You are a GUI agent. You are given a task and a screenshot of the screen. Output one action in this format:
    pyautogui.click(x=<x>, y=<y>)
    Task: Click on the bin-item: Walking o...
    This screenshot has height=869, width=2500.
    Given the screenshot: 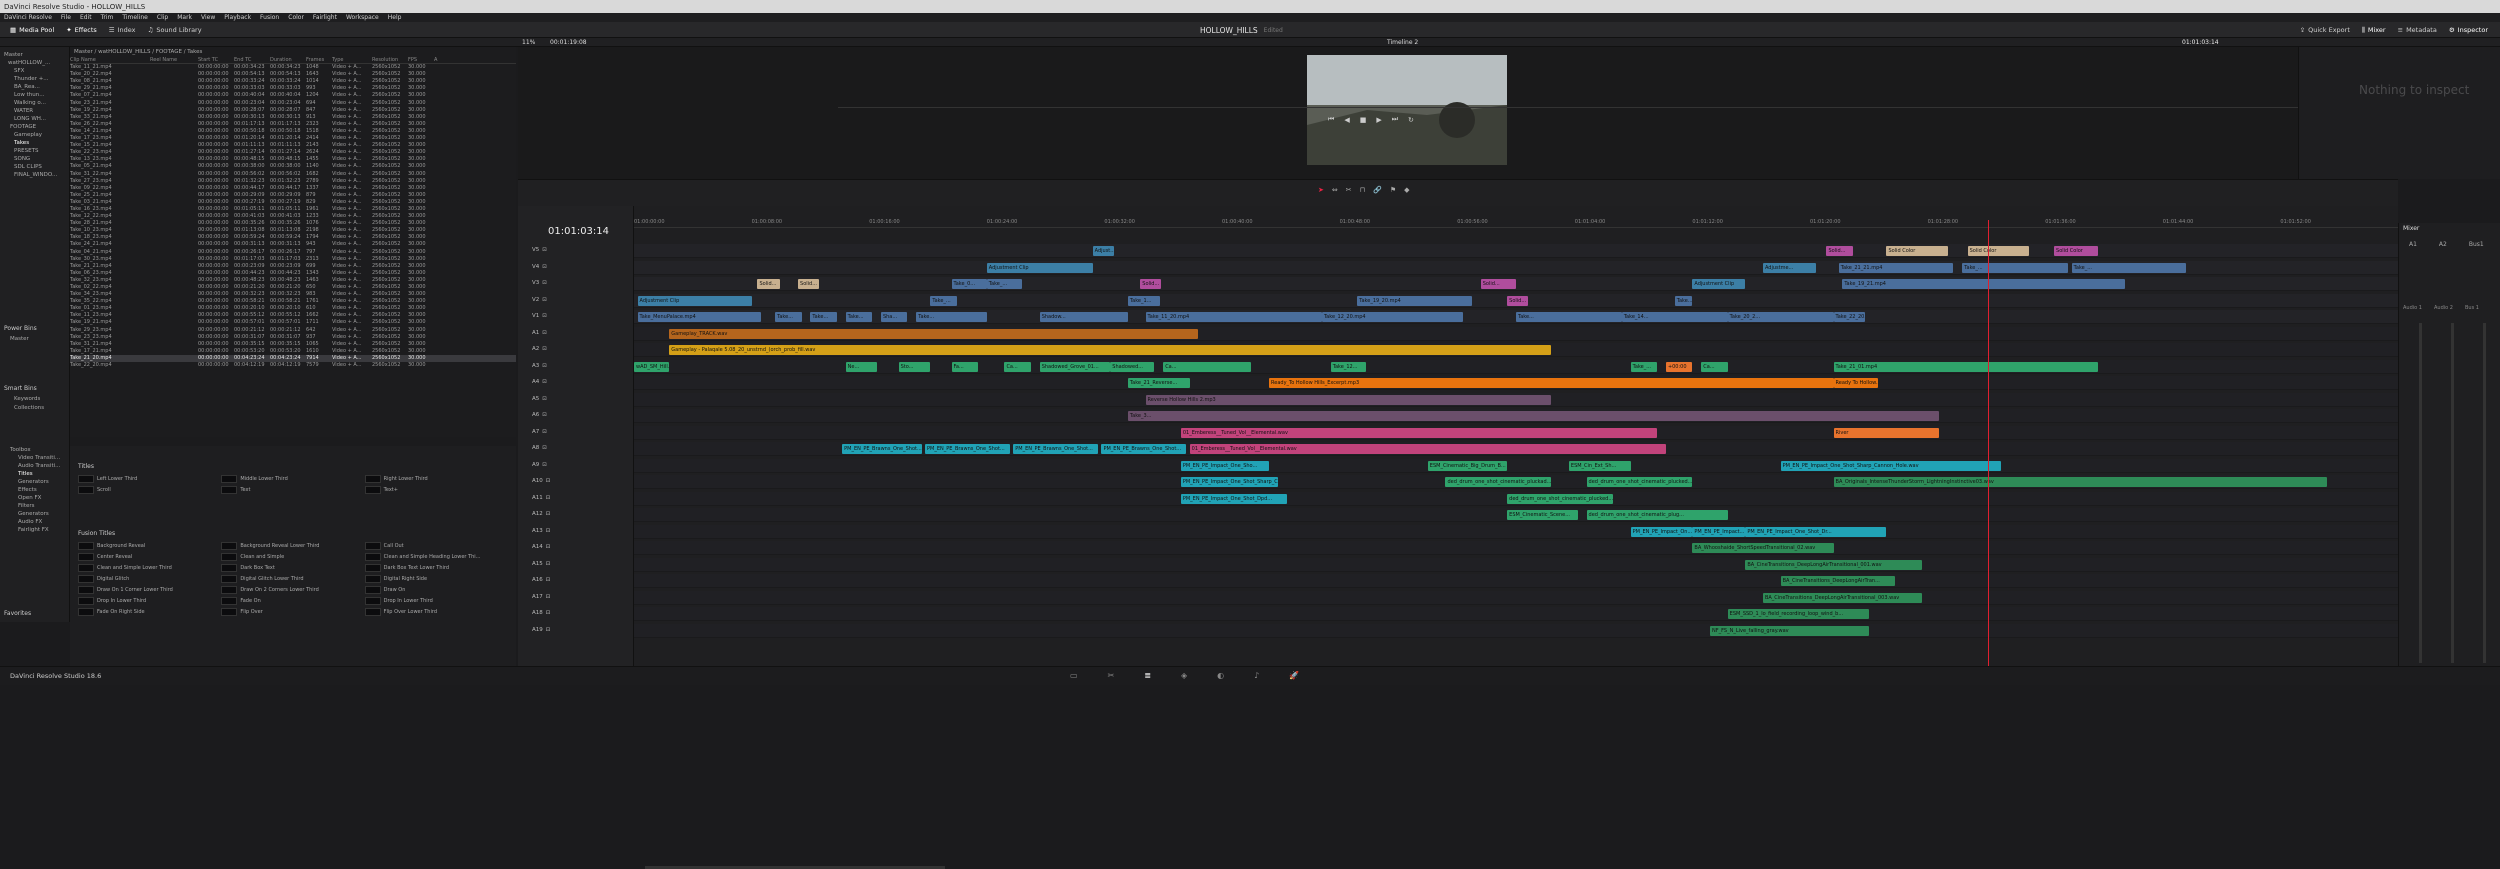 What is the action you would take?
    pyautogui.click(x=36, y=103)
    